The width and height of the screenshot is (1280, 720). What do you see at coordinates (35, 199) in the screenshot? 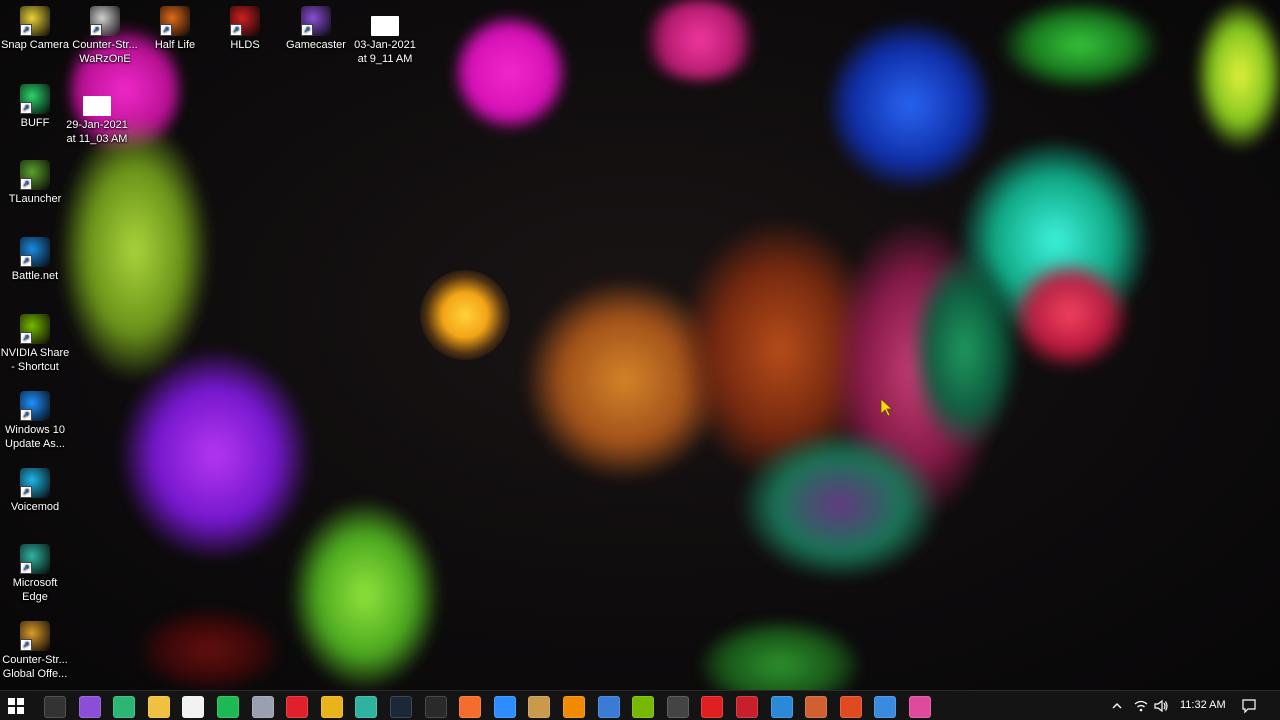
I see `desktop-icon-label: TLauncher` at bounding box center [35, 199].